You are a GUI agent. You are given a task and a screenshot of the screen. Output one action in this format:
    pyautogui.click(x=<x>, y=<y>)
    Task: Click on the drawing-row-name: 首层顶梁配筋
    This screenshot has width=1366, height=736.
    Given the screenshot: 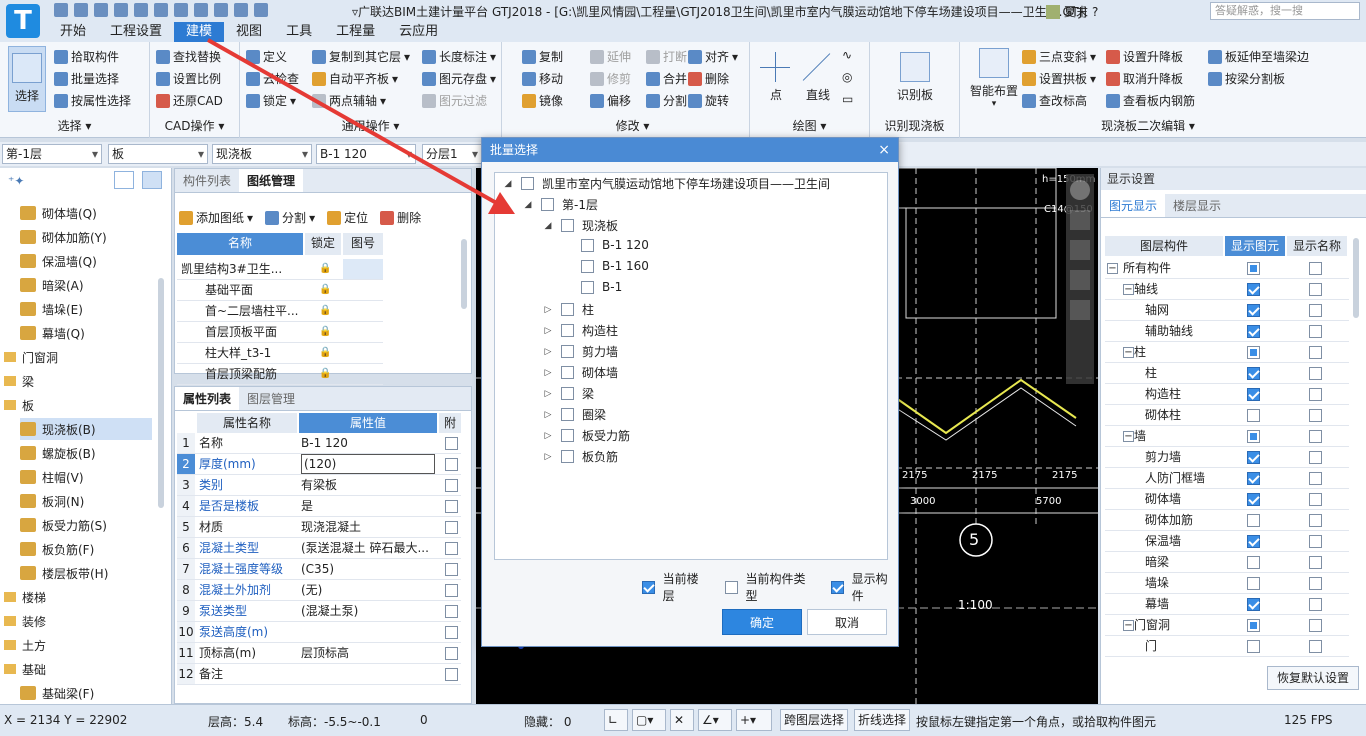 What is the action you would take?
    pyautogui.click(x=254, y=374)
    